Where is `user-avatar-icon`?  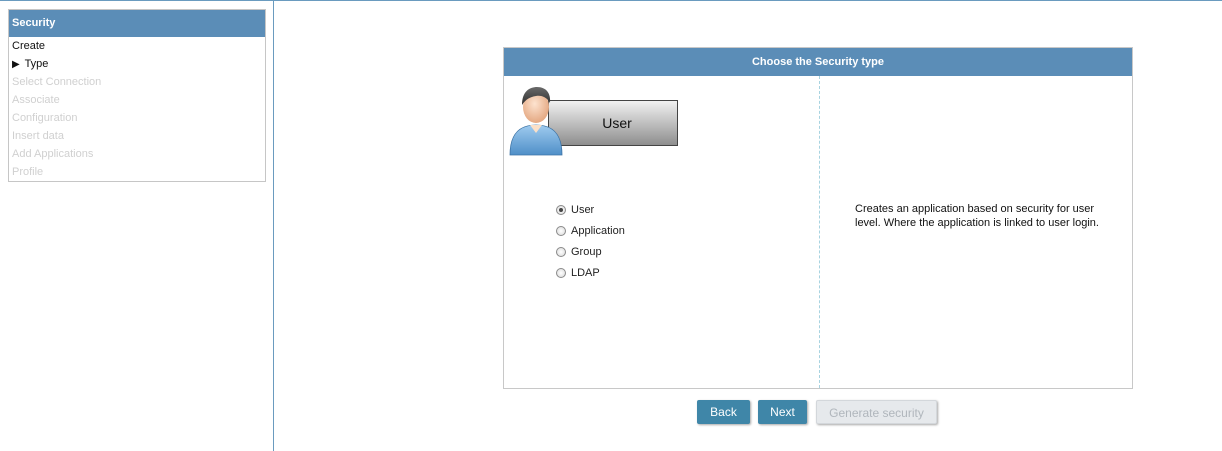
user-avatar-icon is located at coordinates (536, 121).